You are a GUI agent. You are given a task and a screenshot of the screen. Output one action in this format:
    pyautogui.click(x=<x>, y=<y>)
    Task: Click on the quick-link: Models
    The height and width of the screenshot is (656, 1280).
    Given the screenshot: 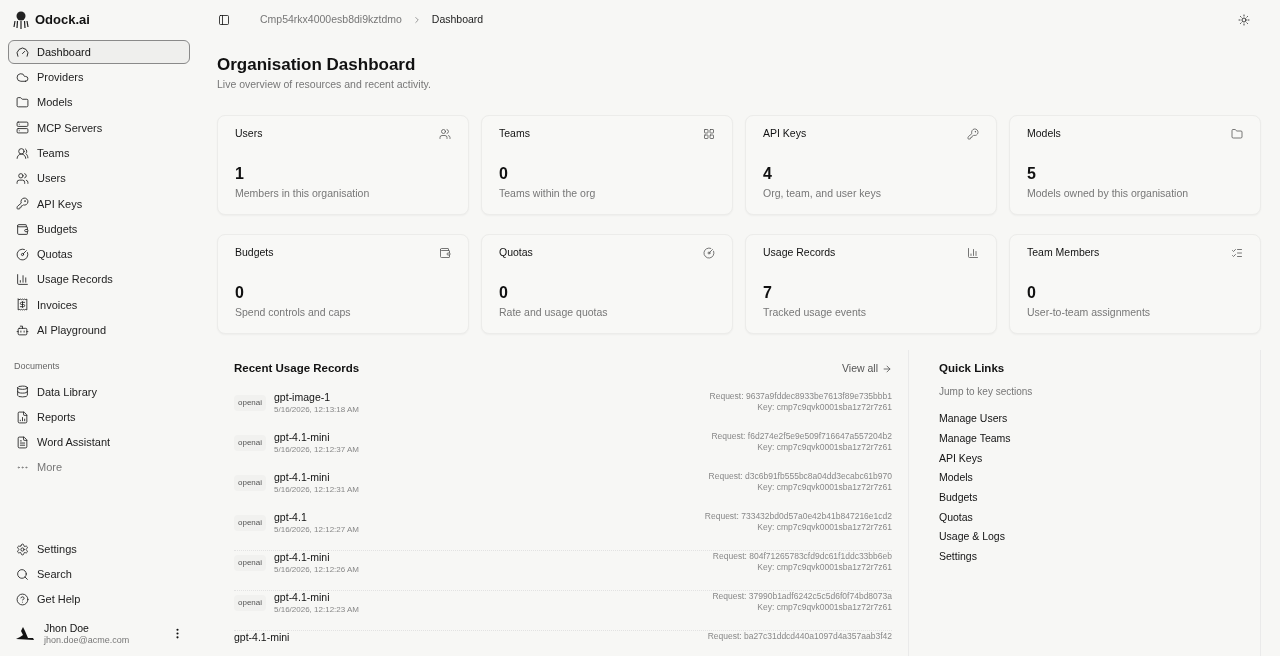 What is the action you would take?
    pyautogui.click(x=1099, y=477)
    